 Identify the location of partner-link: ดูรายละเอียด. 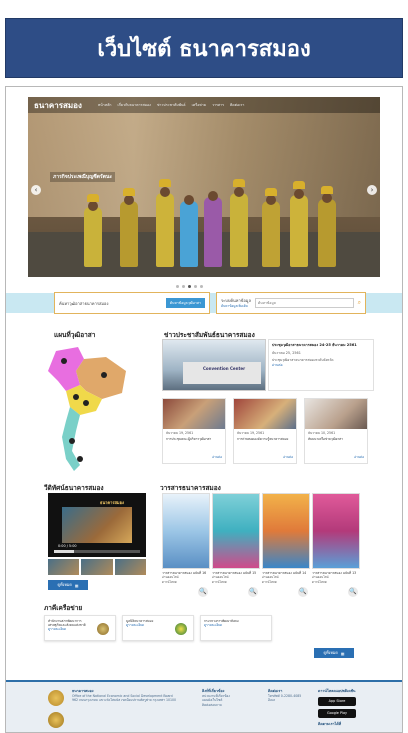
(236, 625).